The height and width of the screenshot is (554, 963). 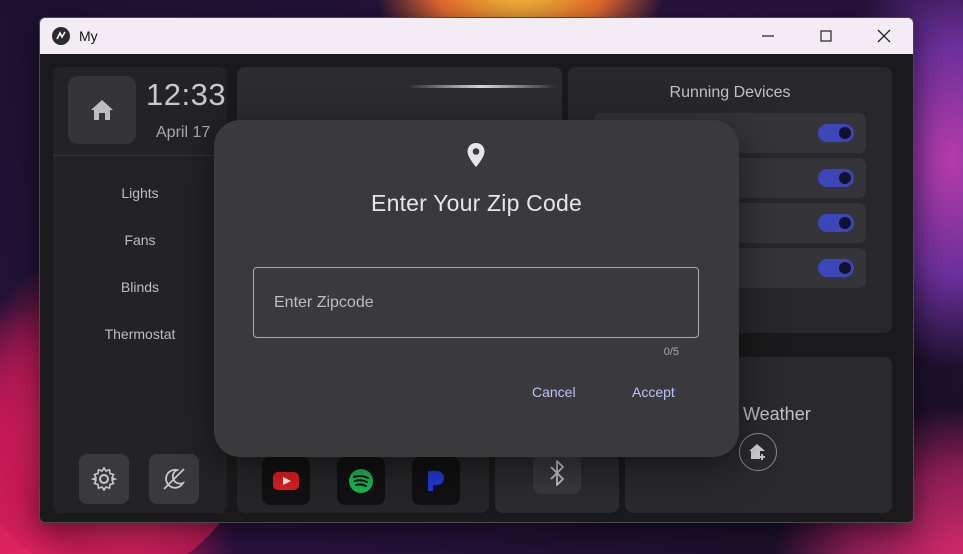 I want to click on zip-code-input, so click(x=476, y=302).